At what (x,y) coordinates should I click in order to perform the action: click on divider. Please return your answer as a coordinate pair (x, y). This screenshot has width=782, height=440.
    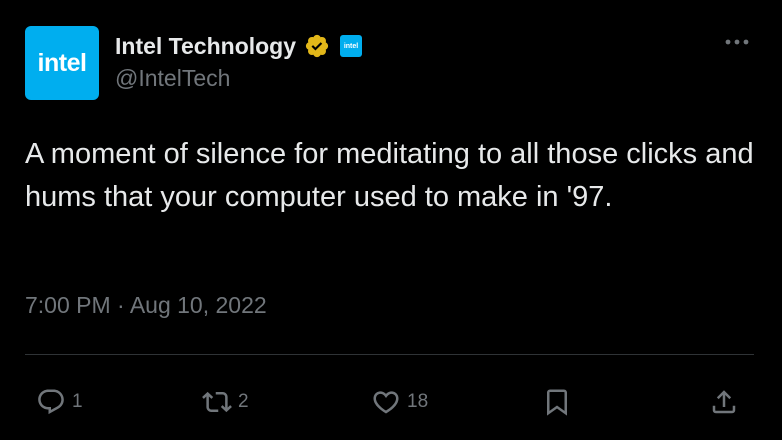
    Looking at the image, I should click on (389, 354).